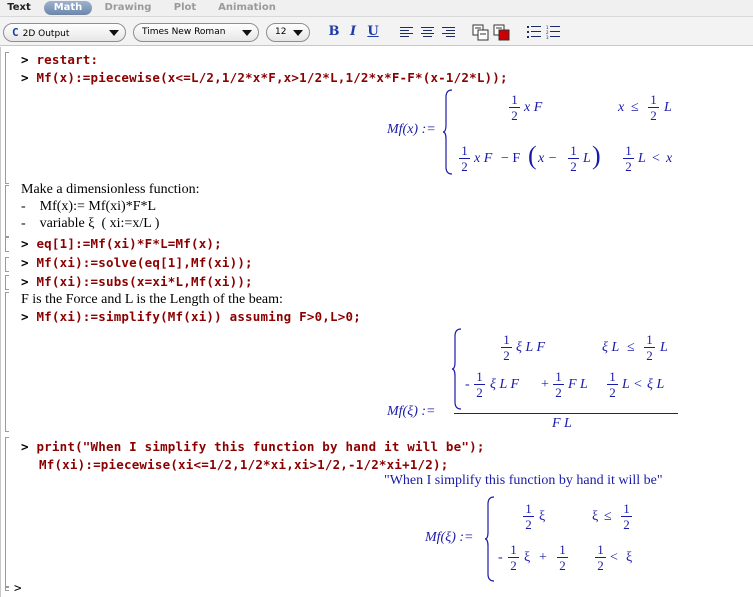  What do you see at coordinates (90, 224) in the screenshot?
I see `paragraph: - variable ξ ( xi:=x/L )` at bounding box center [90, 224].